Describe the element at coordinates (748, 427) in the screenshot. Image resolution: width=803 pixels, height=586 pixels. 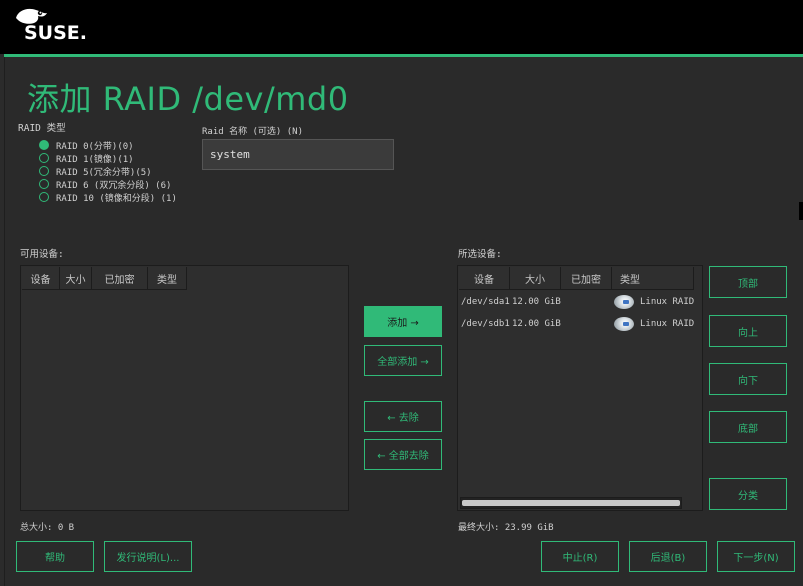
I see `move-bottom-button: 底部` at that location.